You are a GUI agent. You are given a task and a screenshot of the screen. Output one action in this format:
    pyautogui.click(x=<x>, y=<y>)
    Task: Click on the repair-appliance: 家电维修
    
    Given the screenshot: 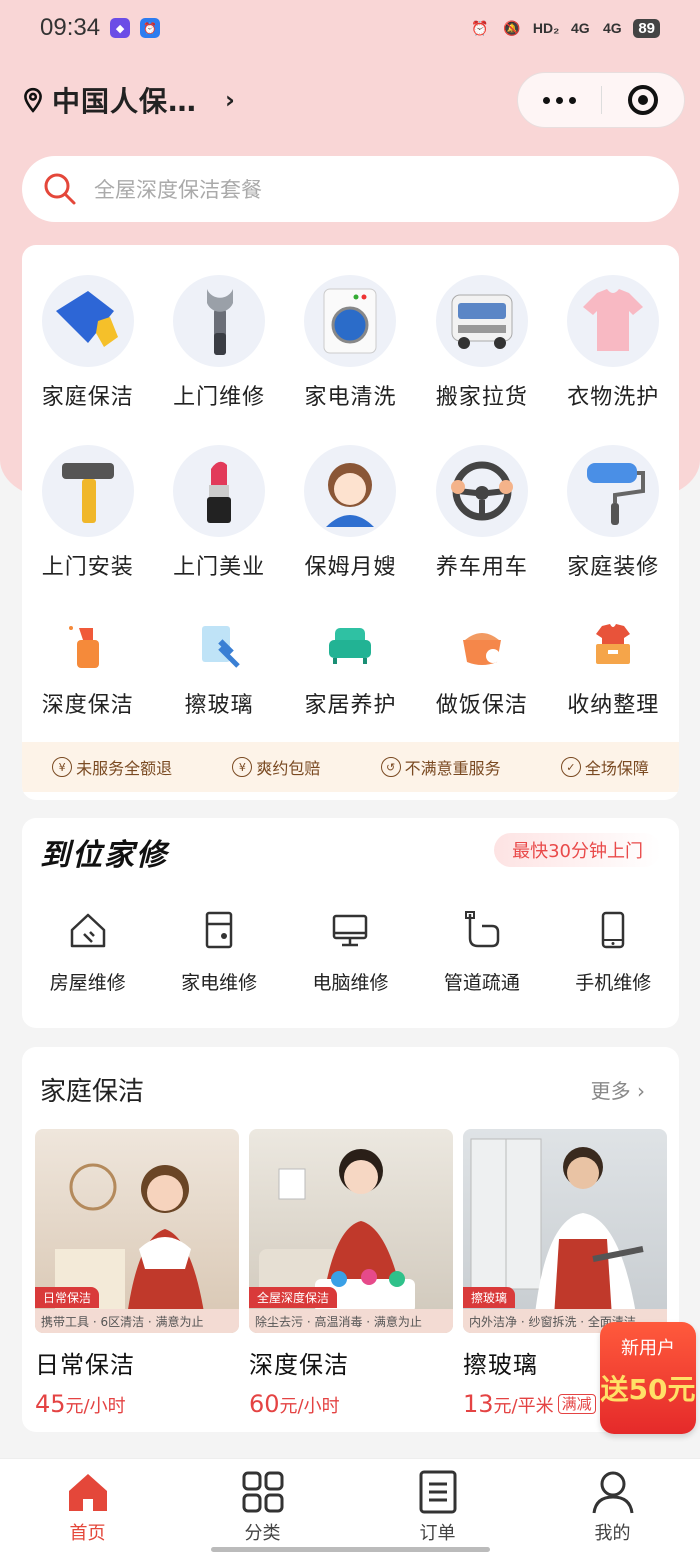 What is the action you would take?
    pyautogui.click(x=218, y=952)
    